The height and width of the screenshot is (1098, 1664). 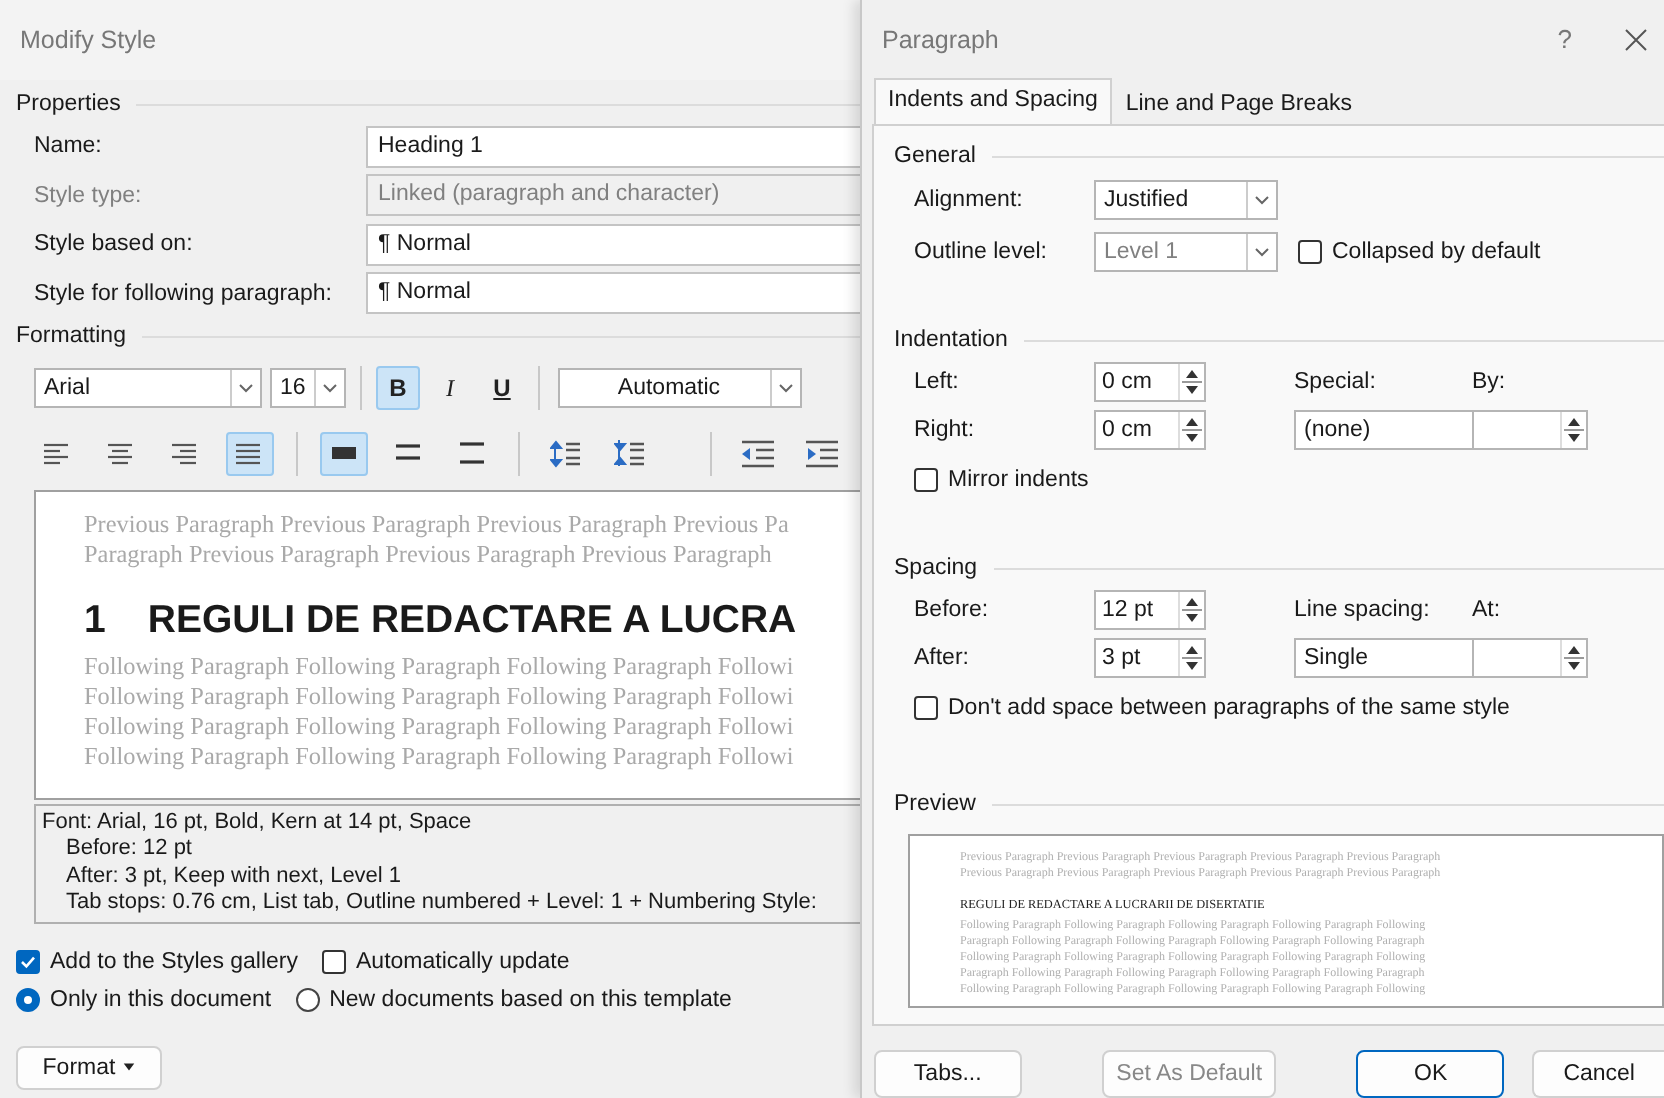 What do you see at coordinates (969, 200) in the screenshot?
I see `field-label: Alignment:` at bounding box center [969, 200].